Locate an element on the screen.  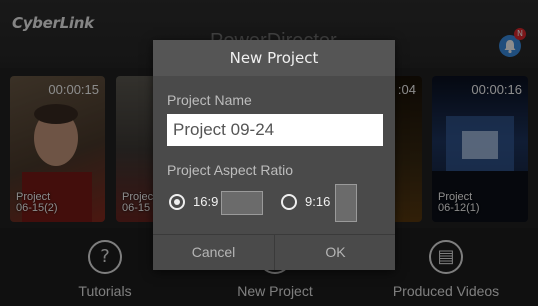
ratio-label-9-16: 9:16 is located at coordinates (318, 201).